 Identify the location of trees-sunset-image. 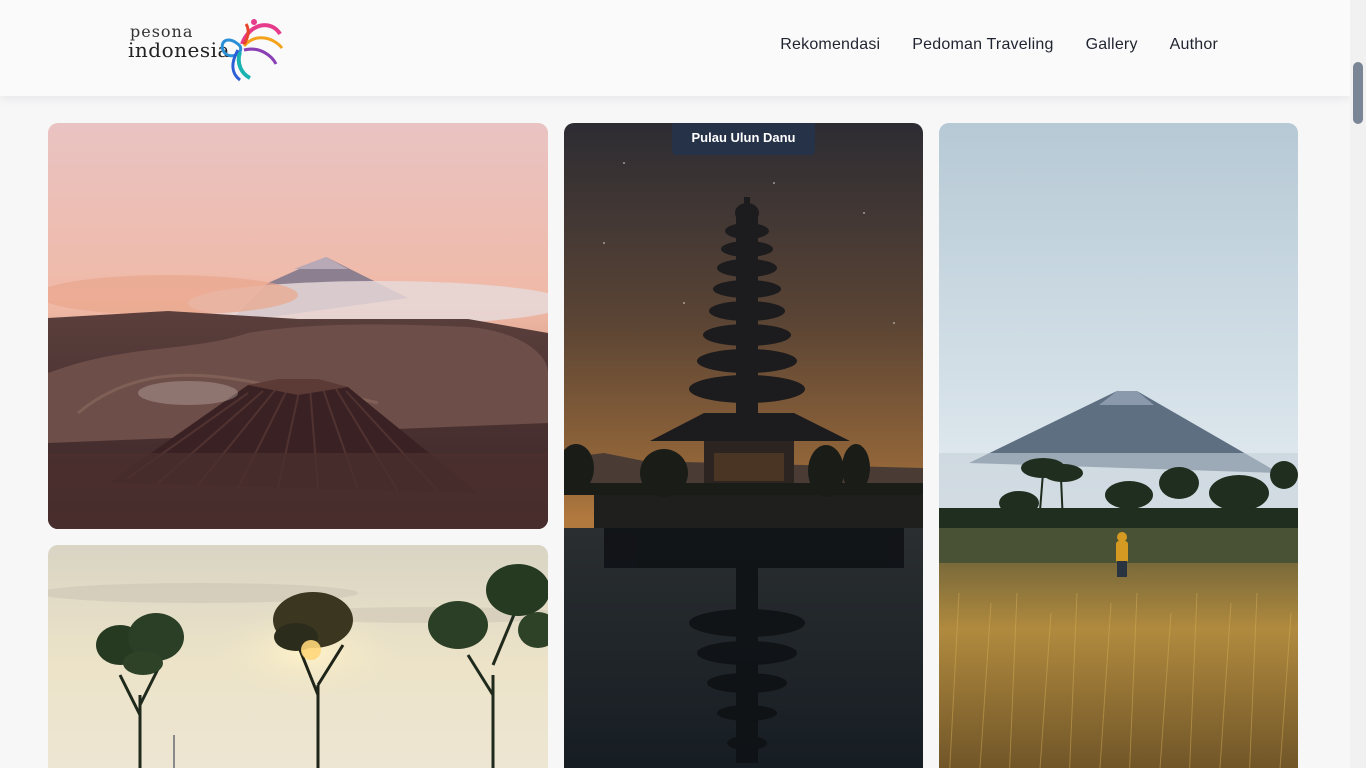
(298, 656).